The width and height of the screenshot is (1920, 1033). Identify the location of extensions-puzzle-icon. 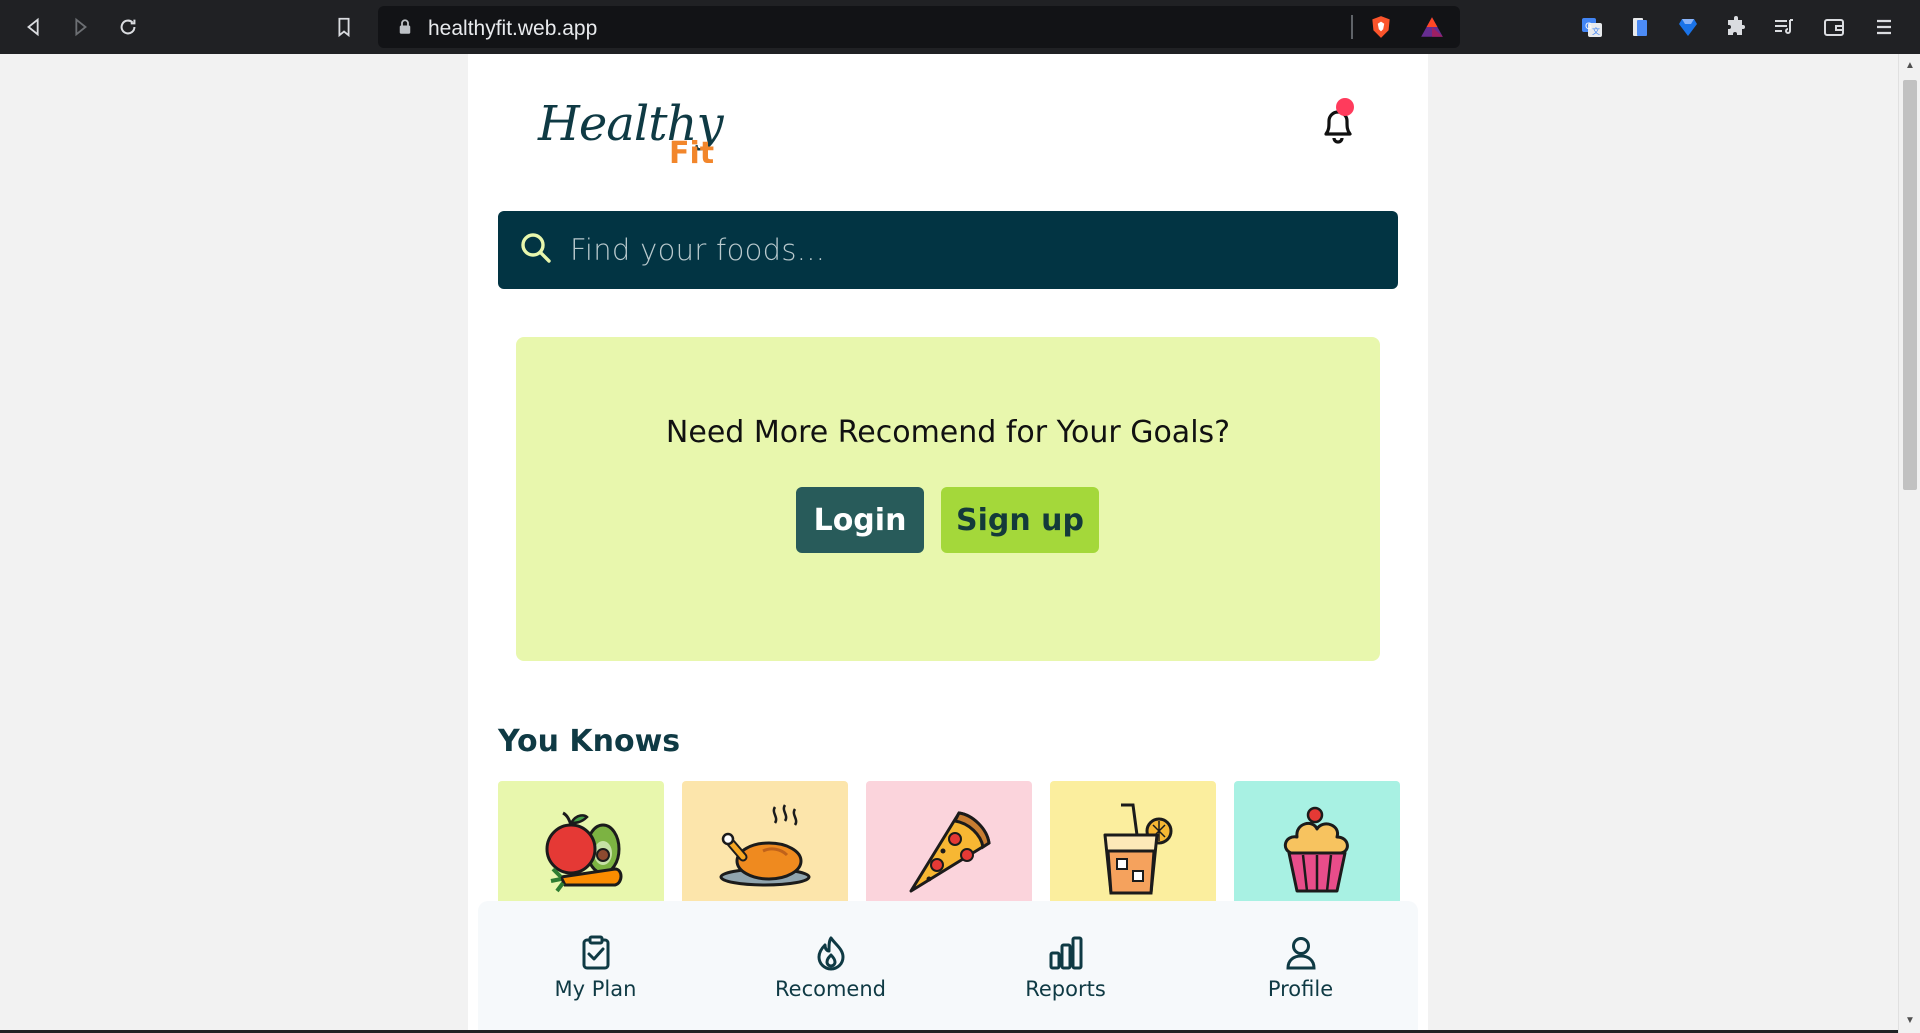
(1736, 27).